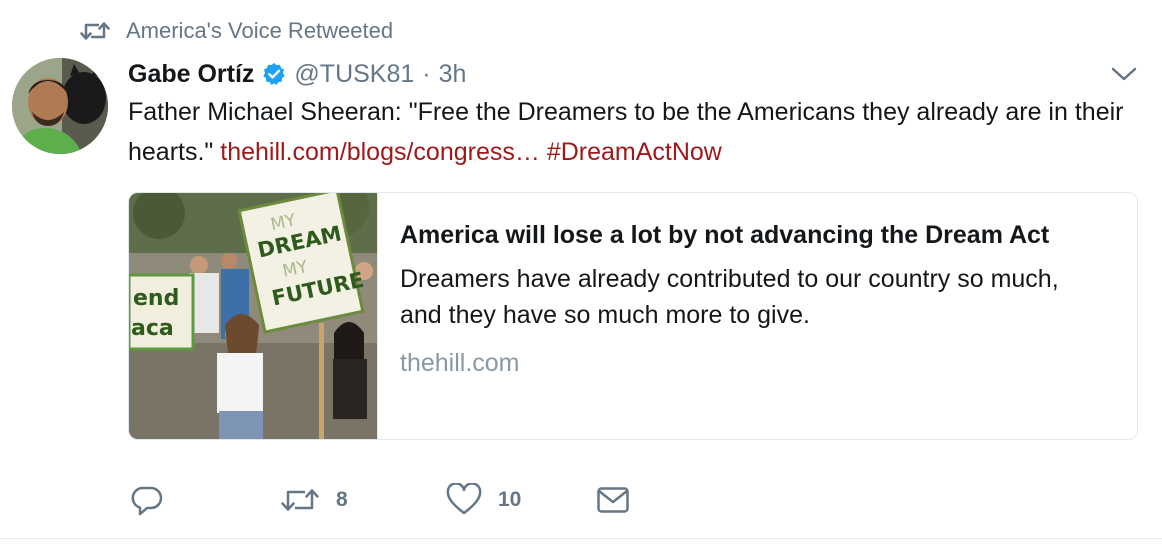 The width and height of the screenshot is (1162, 552). Describe the element at coordinates (274, 74) in the screenshot. I see `verified-badge-icon` at that location.